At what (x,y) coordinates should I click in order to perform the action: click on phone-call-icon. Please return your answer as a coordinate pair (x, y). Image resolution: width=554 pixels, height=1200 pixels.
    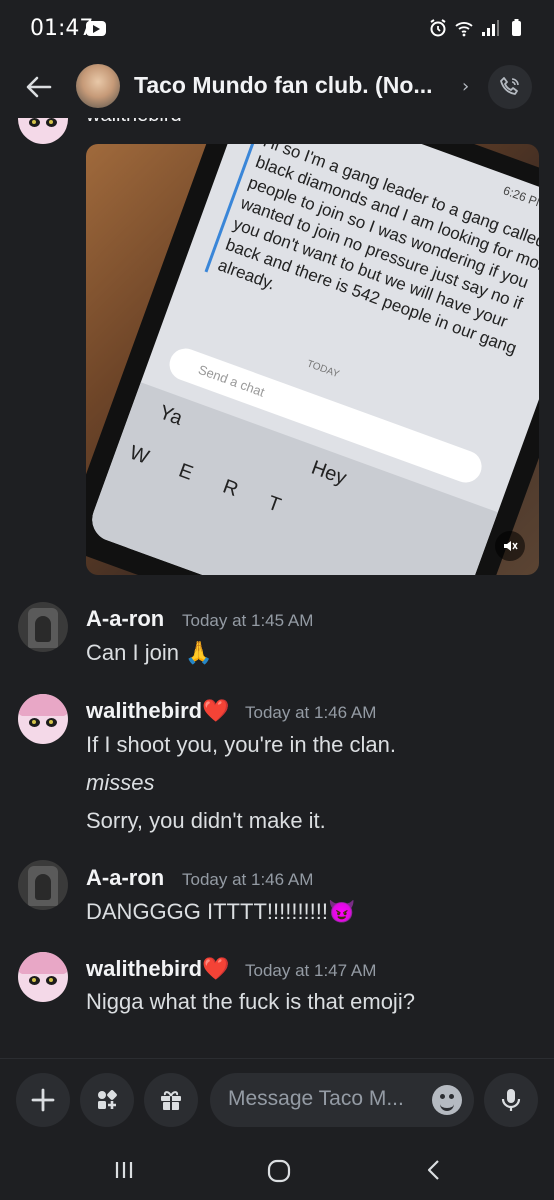
    Looking at the image, I should click on (509, 86).